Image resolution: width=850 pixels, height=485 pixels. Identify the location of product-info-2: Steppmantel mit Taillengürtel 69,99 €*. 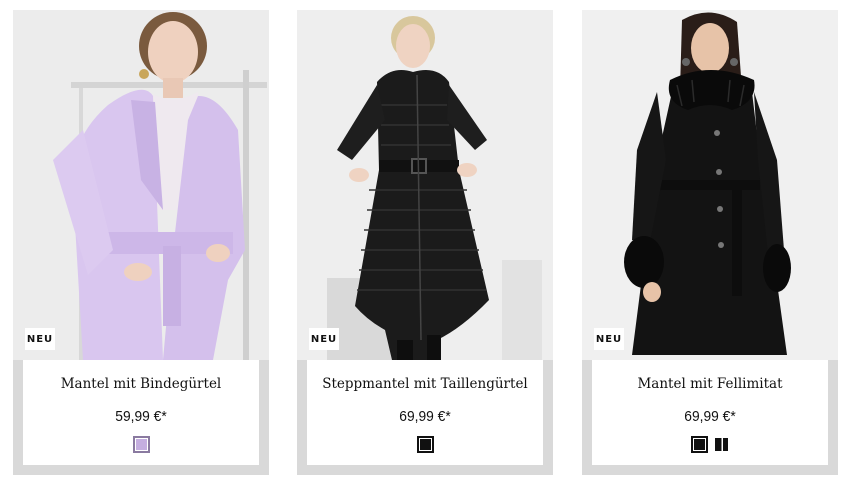
(425, 412).